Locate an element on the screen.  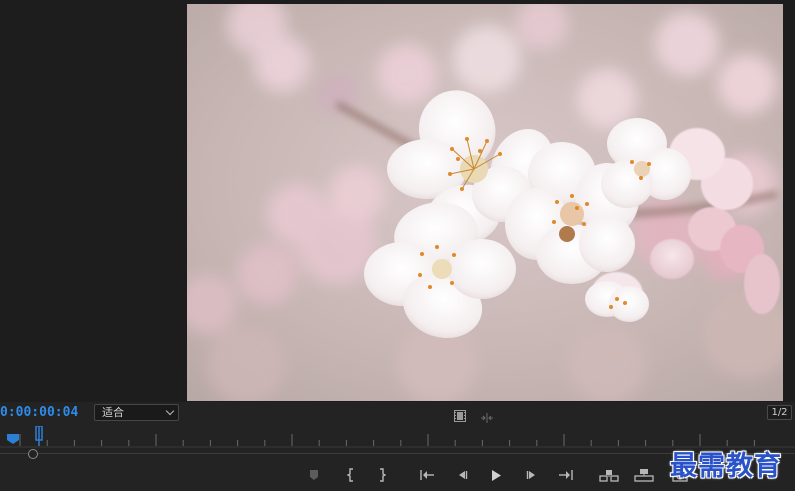
monitor-controls-row: 0:00:00:04 适合 1/2 is located at coordinates (397, 413).